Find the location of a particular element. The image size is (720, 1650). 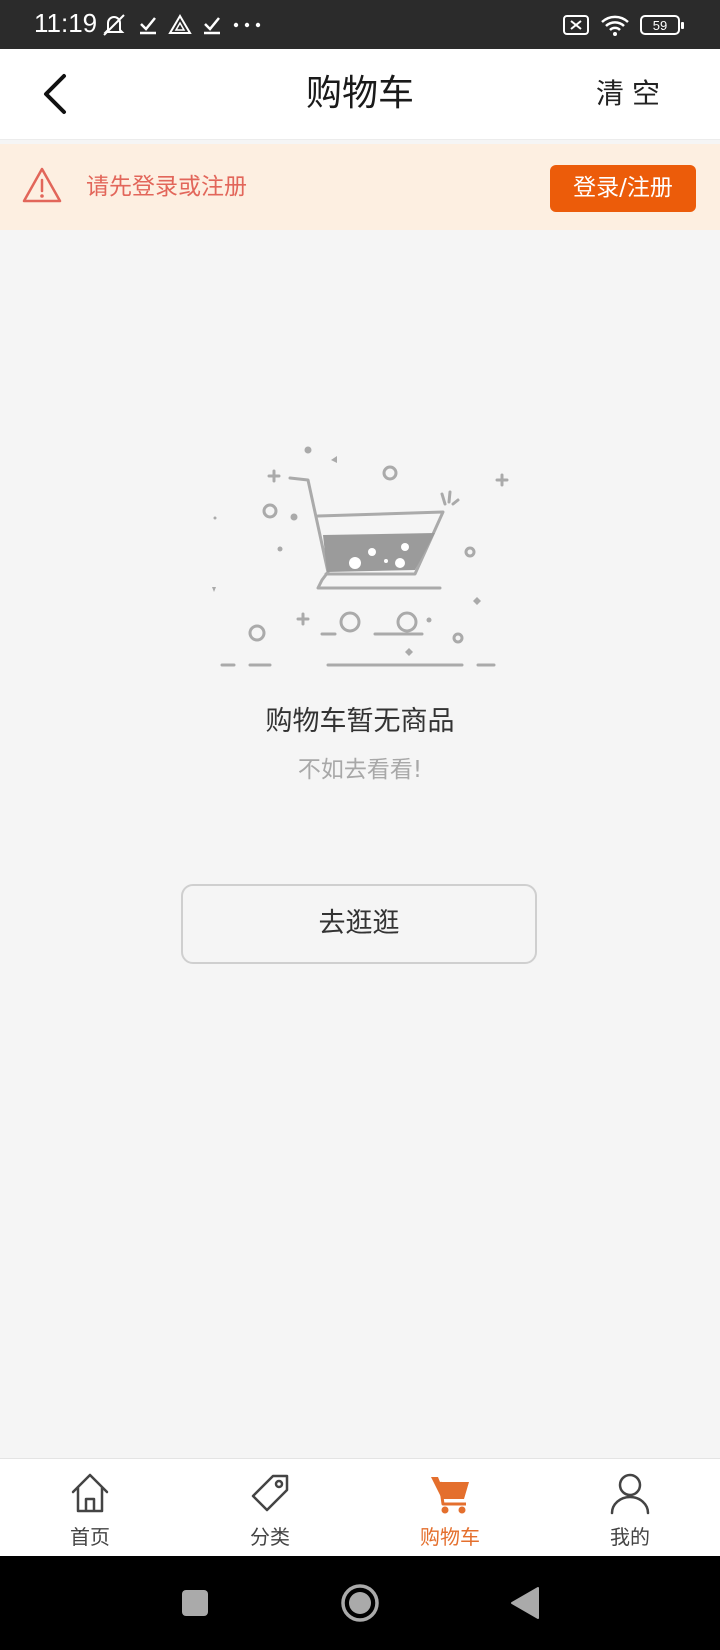

login-register-button: 登录/注册 is located at coordinates (623, 188).